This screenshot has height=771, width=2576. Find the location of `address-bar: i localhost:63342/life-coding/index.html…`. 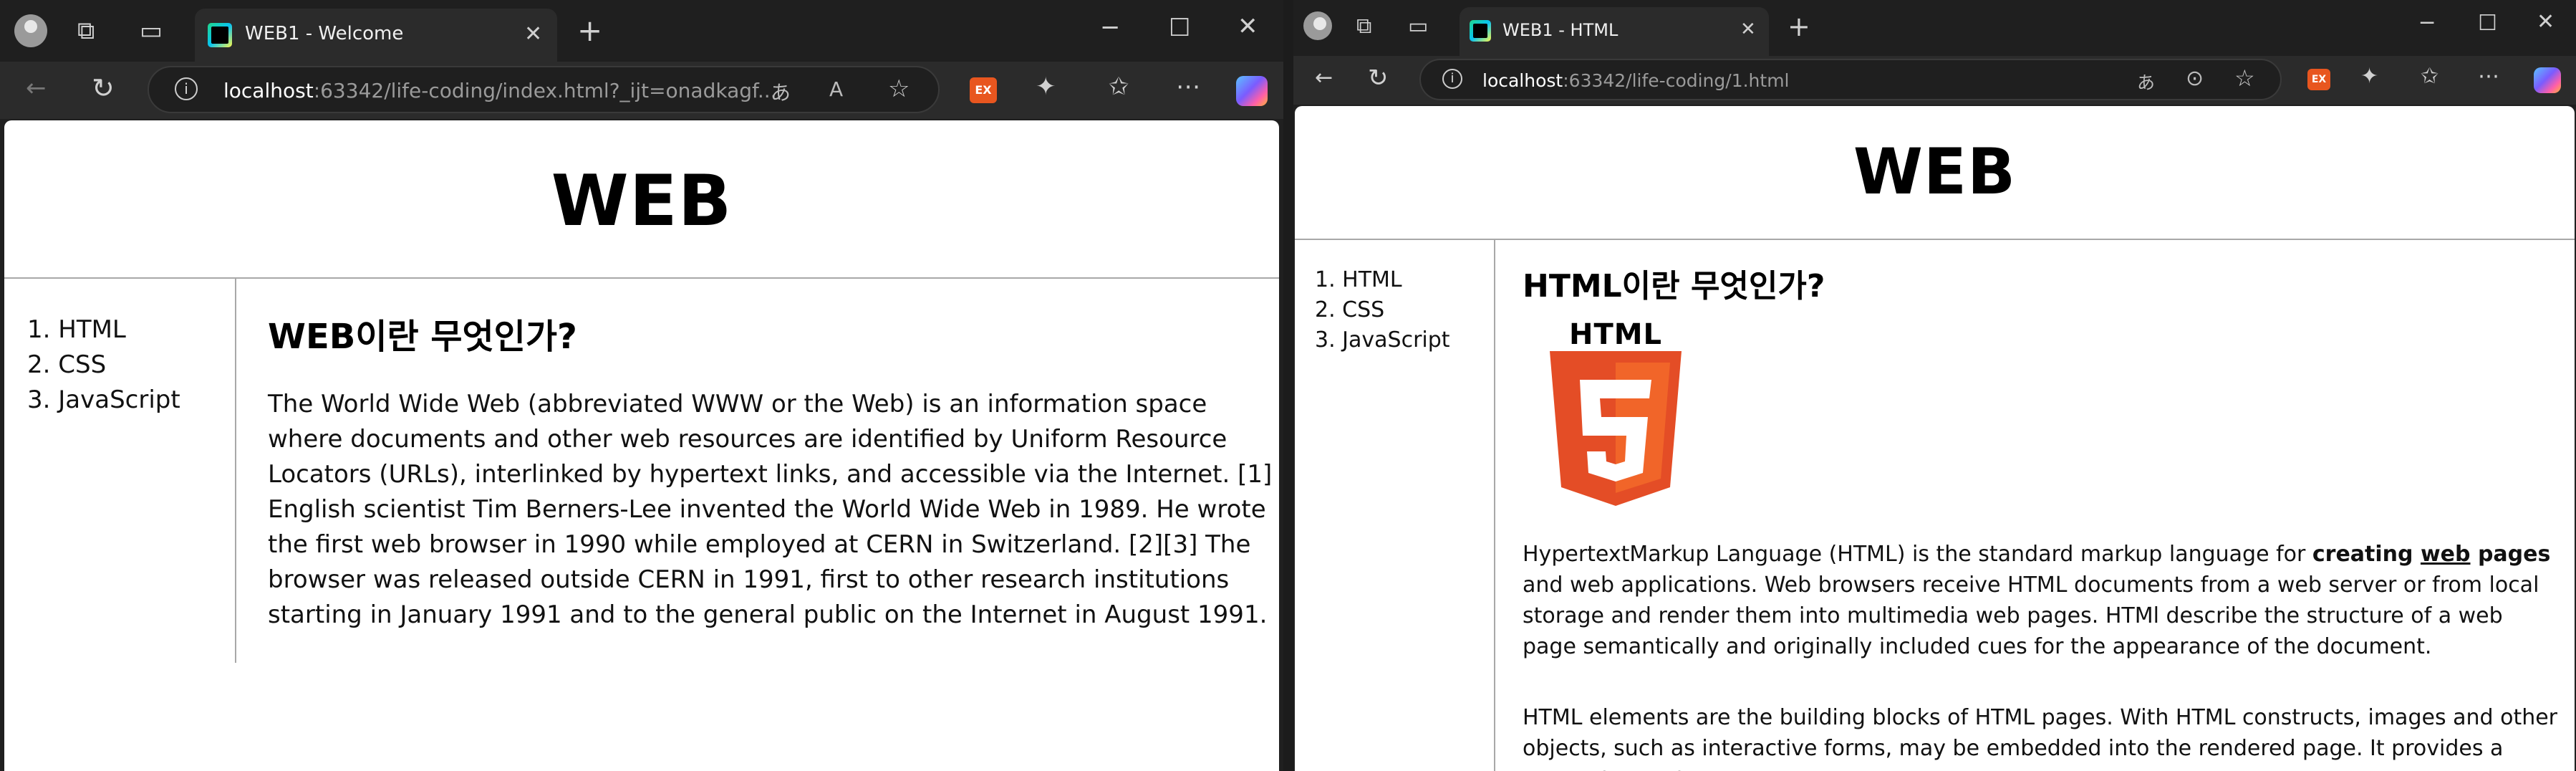

address-bar: i localhost:63342/life-coding/index.html… is located at coordinates (544, 89).